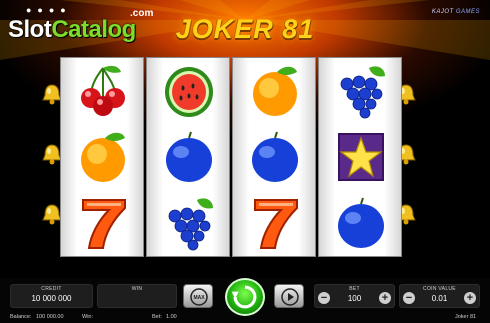 Image resolution: width=490 pixels, height=323 pixels. Describe the element at coordinates (439, 296) in the screenshot. I see `coin-value-panel: COIN VALUE 0.01 − +` at that location.